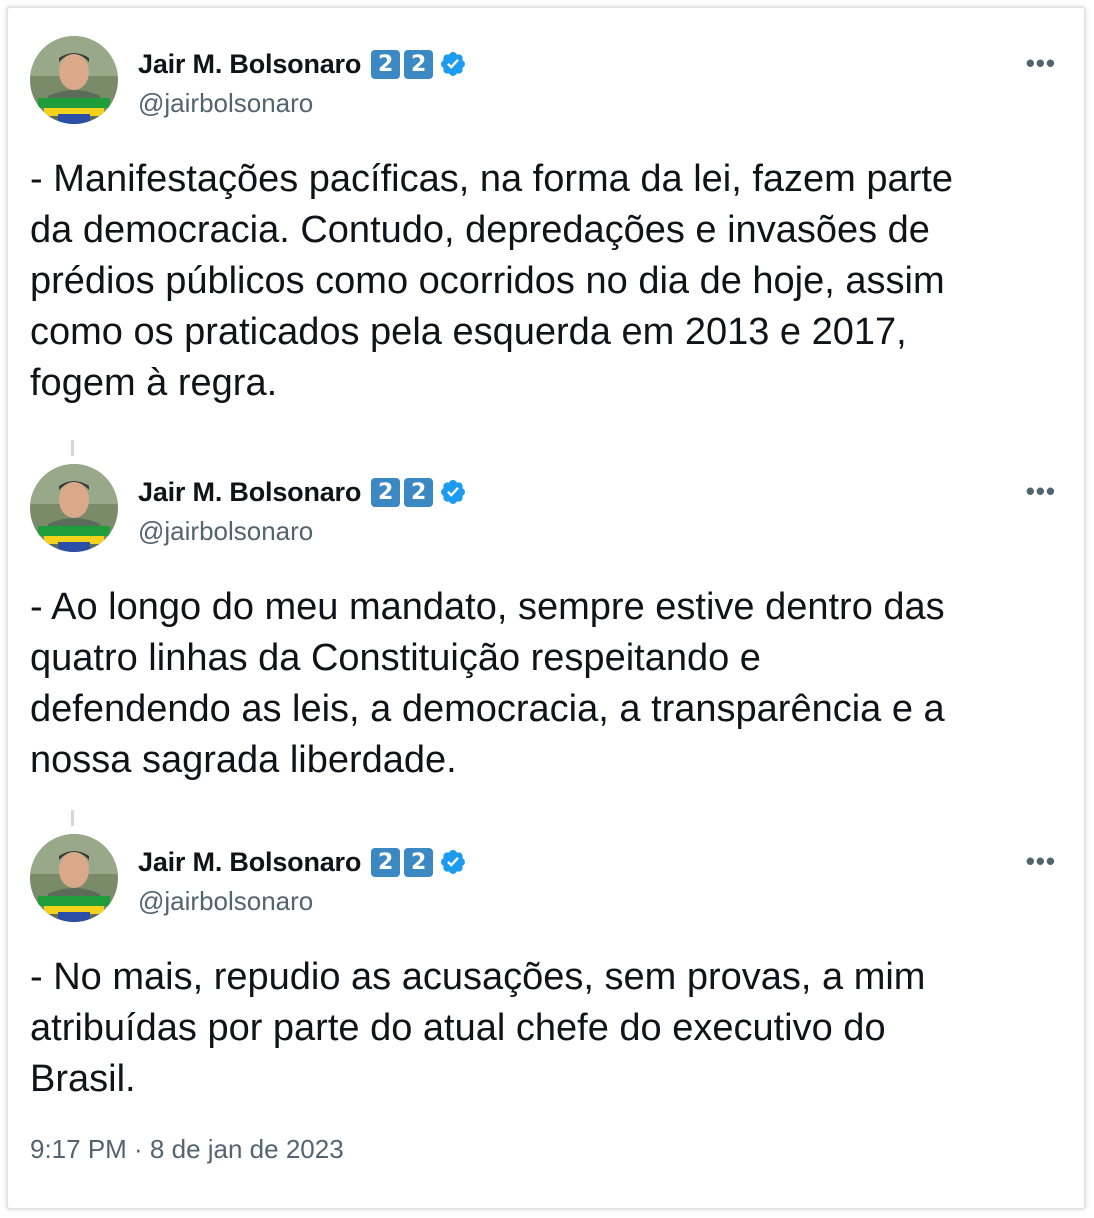 The width and height of the screenshot is (1094, 1218). Describe the element at coordinates (187, 1149) in the screenshot. I see `tweet-timestamp: 9:17 PM · 8 de jan de 2023` at that location.